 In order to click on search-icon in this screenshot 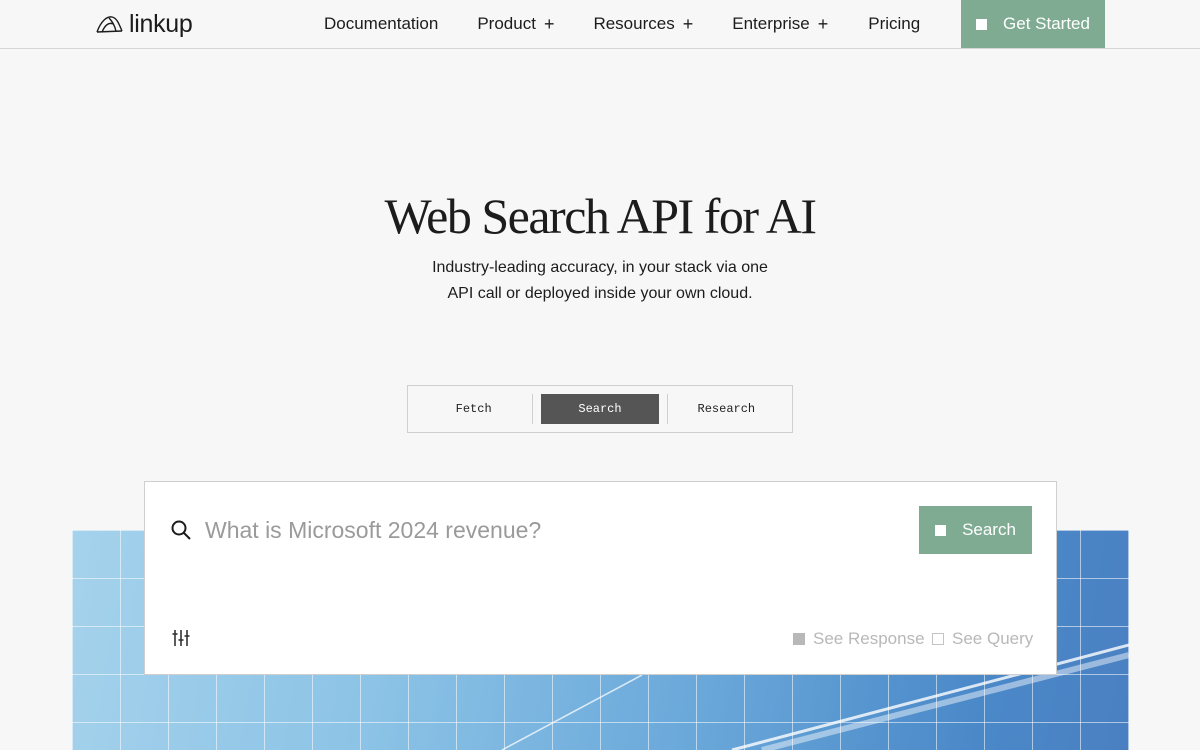, I will do `click(181, 530)`.